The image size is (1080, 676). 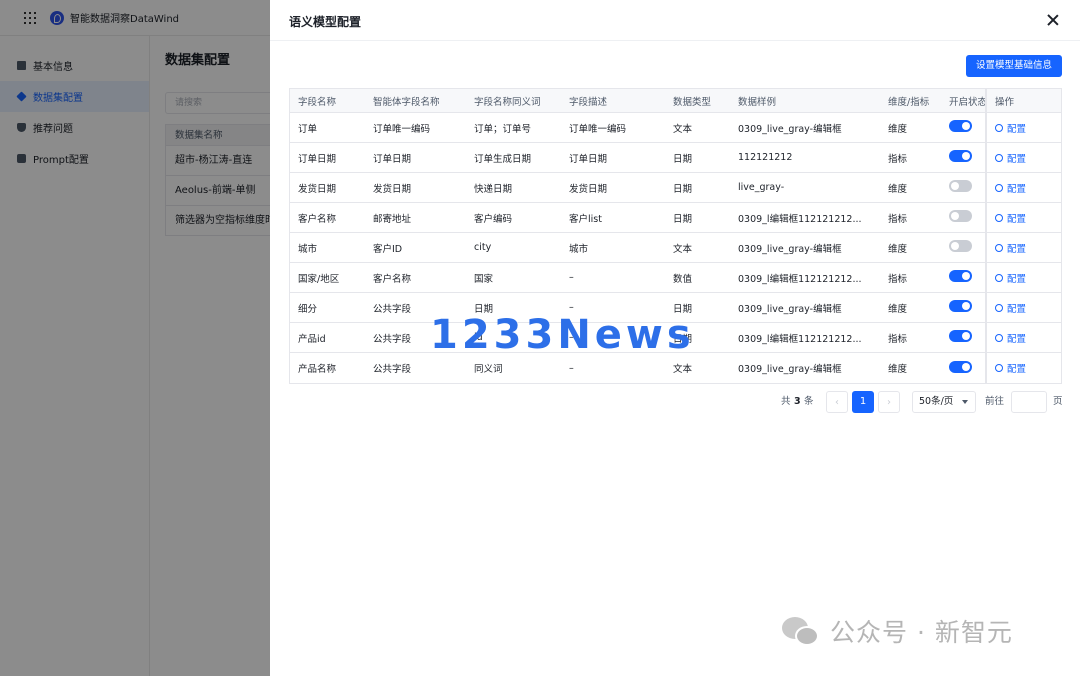 I want to click on page-number-button: 1, so click(x=863, y=402).